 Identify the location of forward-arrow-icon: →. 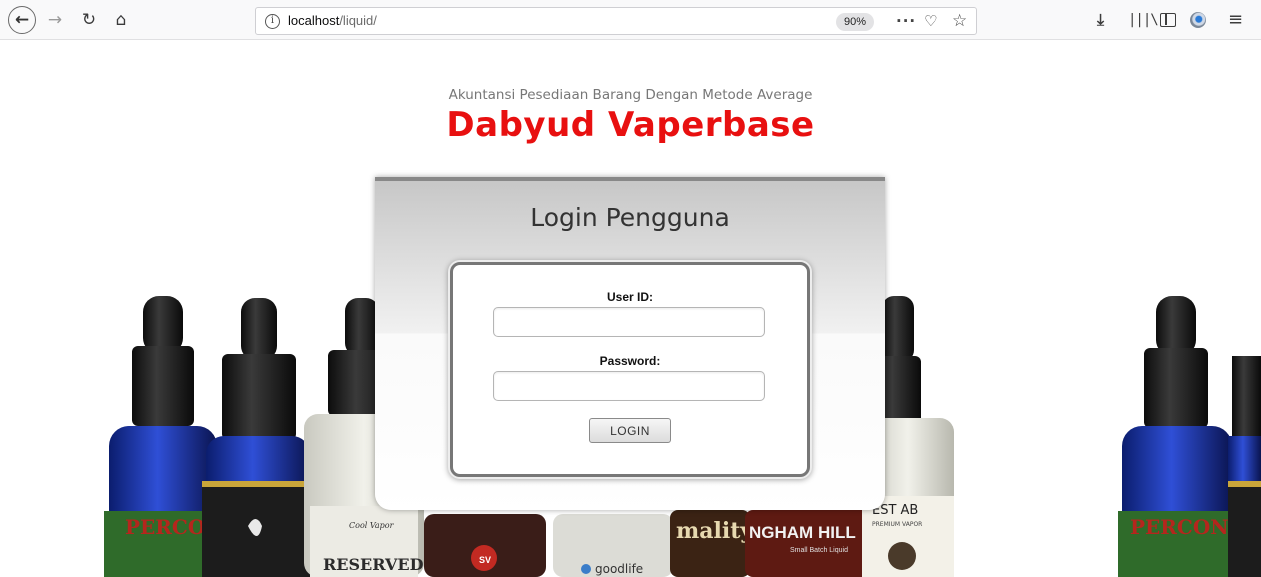
(55, 20).